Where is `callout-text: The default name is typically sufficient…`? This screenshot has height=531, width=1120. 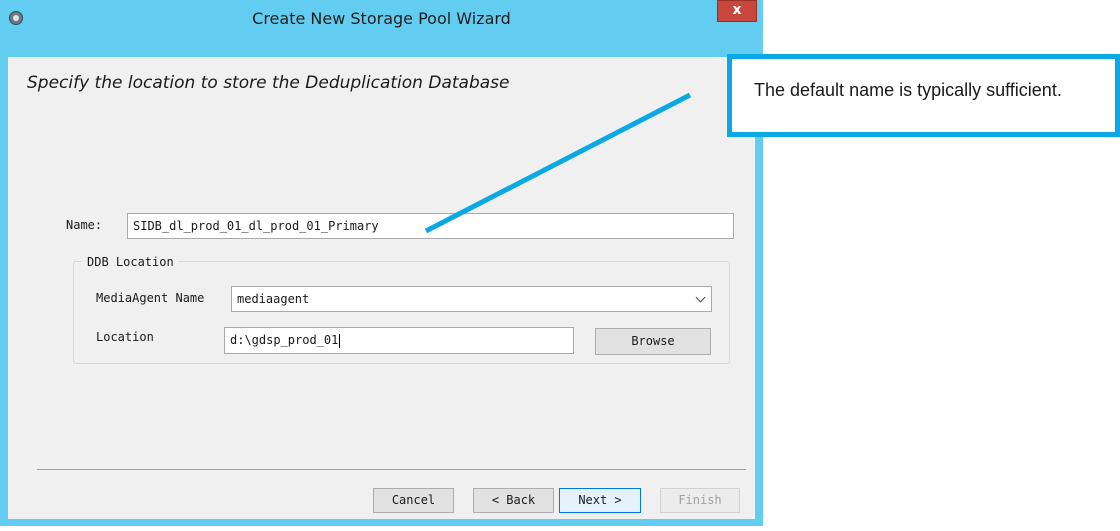 callout-text: The default name is typically sufficient… is located at coordinates (908, 90).